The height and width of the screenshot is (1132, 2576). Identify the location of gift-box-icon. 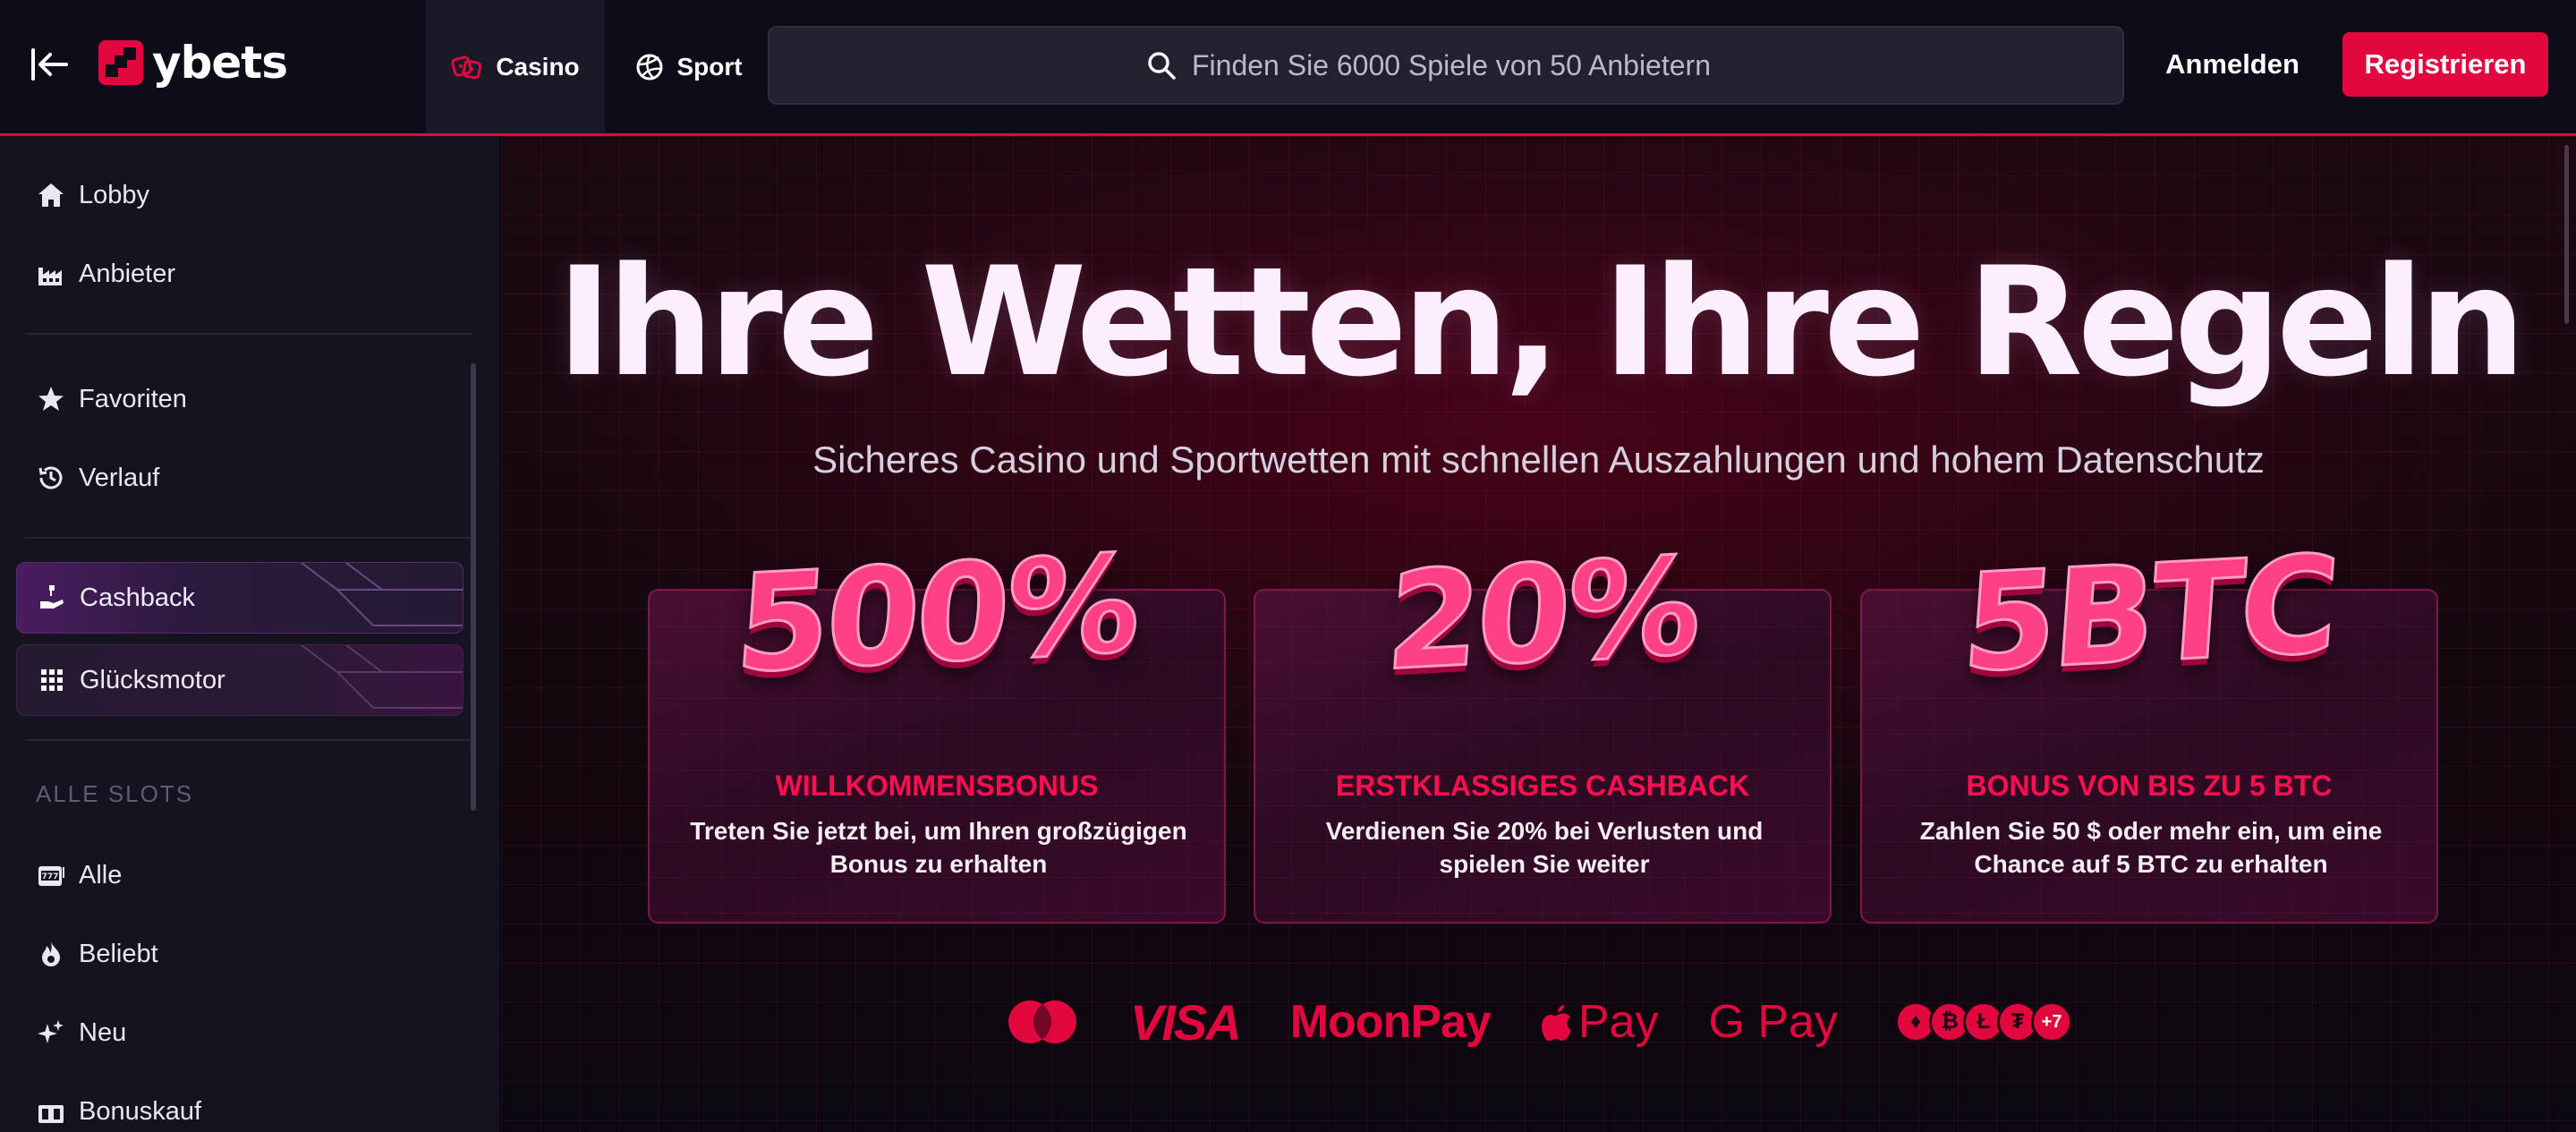
(51, 1111).